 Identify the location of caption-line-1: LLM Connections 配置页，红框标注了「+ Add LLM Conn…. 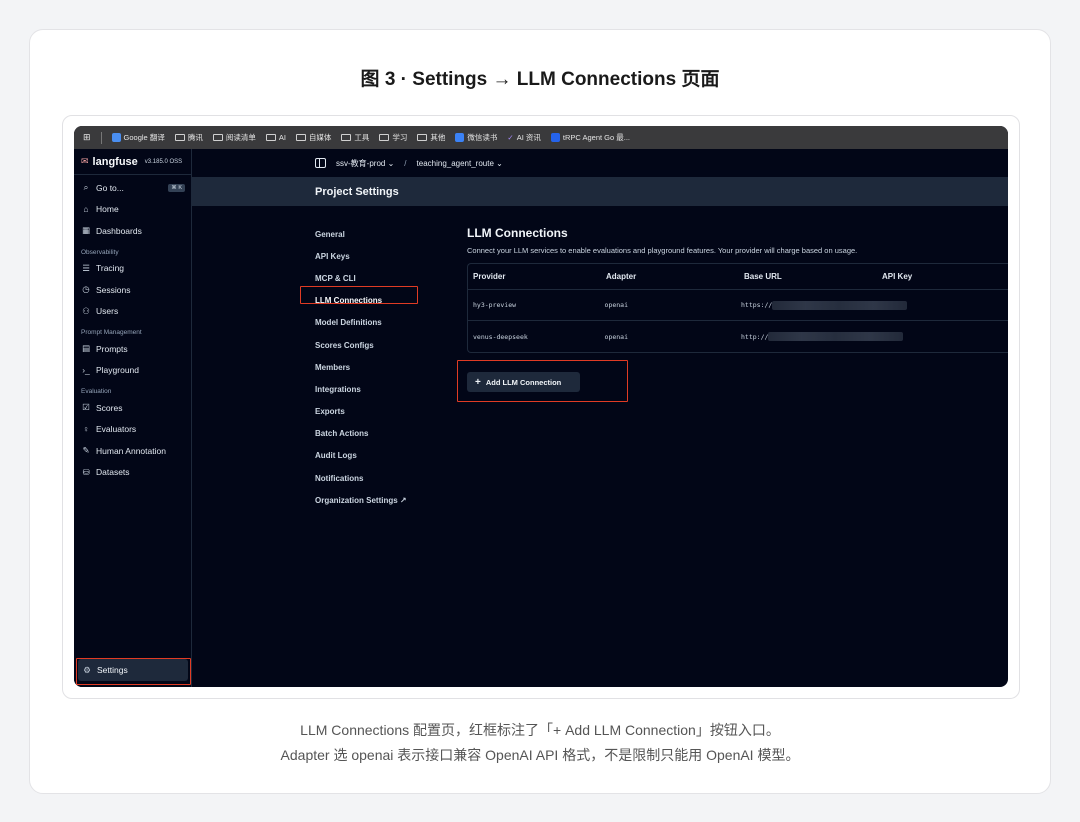
(540, 730).